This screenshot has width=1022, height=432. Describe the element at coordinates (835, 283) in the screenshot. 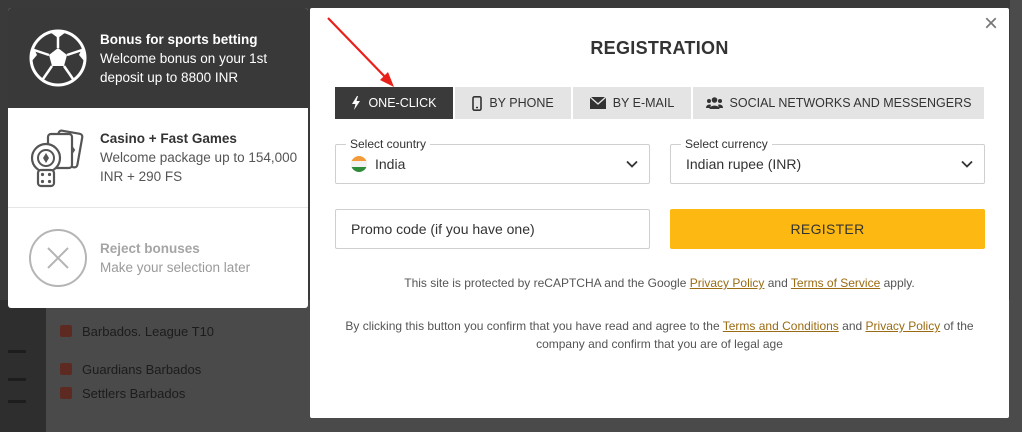

I see `terms-of-service-link: Terms of Service` at that location.